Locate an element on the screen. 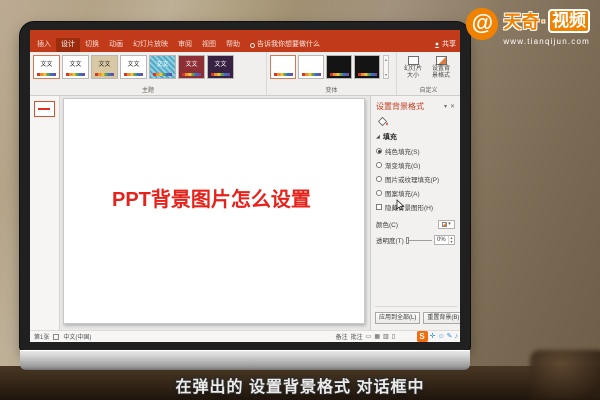 Image resolution: width=600 pixels, height=400 pixels. slide-thumbnail-panel is located at coordinates (45, 213).